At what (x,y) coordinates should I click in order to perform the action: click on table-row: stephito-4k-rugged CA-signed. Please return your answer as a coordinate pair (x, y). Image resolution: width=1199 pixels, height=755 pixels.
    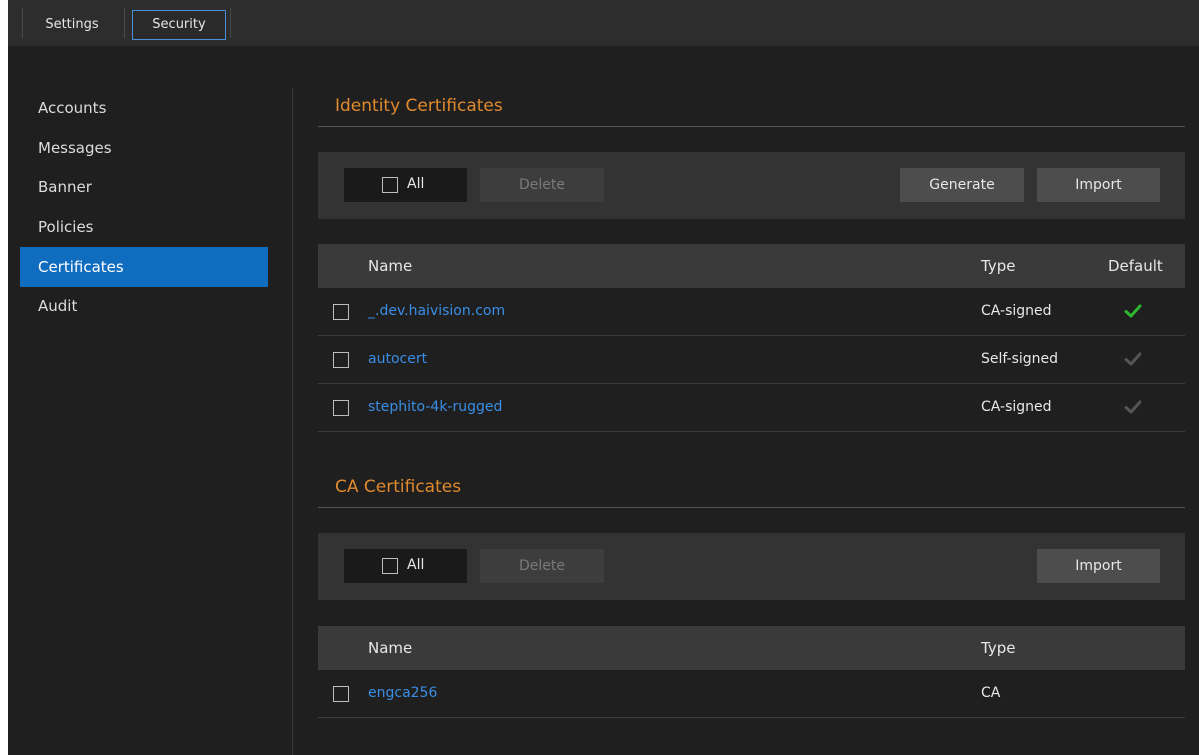
    Looking at the image, I should click on (751, 408).